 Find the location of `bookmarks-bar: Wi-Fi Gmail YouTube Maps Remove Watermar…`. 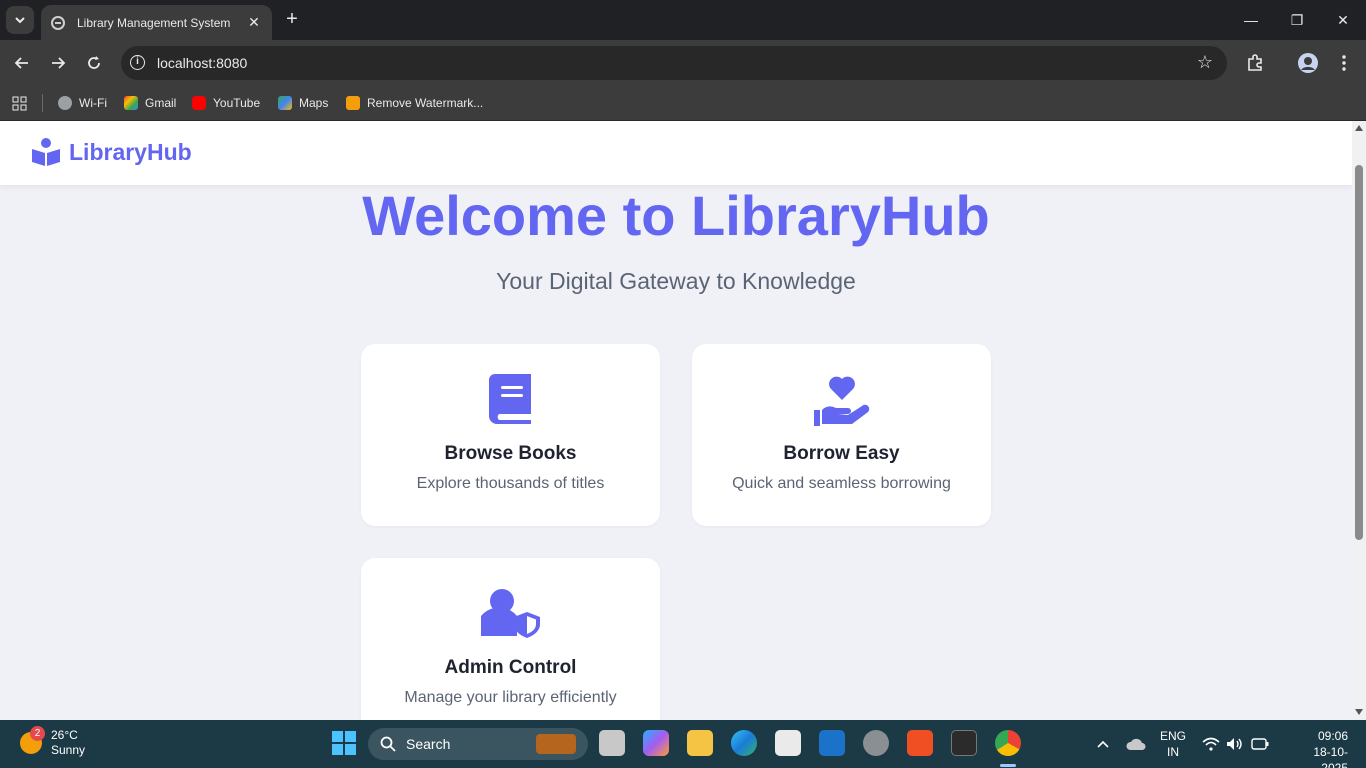

bookmarks-bar: Wi-Fi Gmail YouTube Maps Remove Watermar… is located at coordinates (683, 103).